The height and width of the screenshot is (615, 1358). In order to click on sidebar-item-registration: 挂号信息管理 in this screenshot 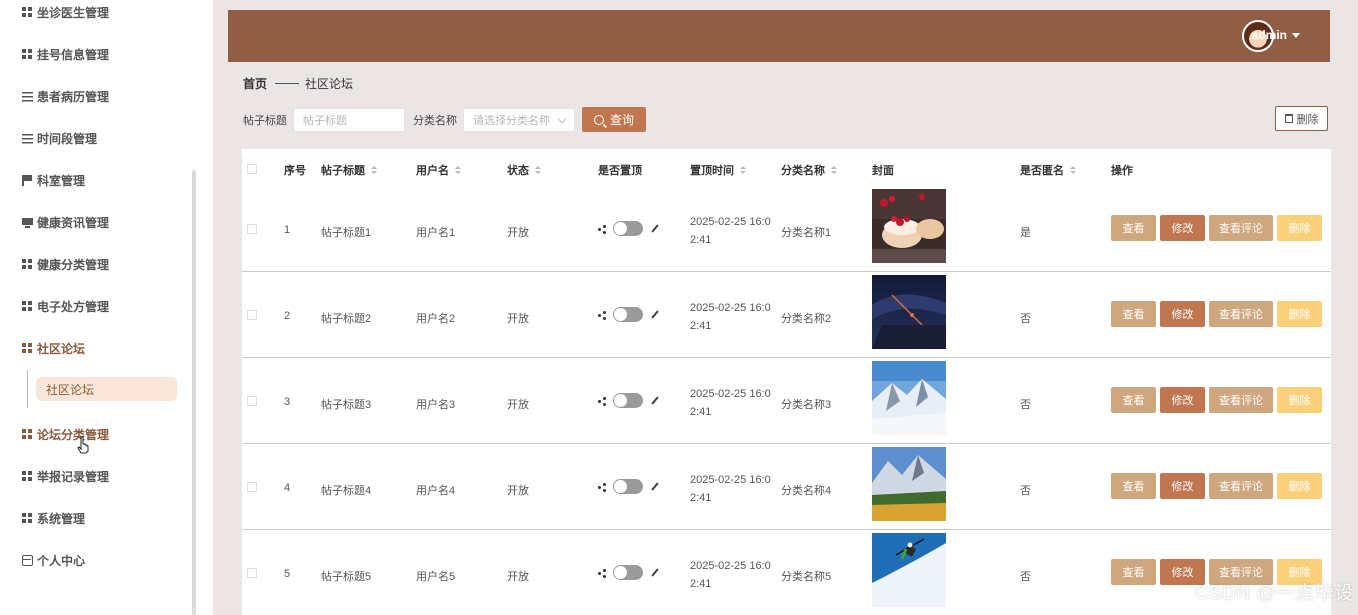, I will do `click(65, 54)`.